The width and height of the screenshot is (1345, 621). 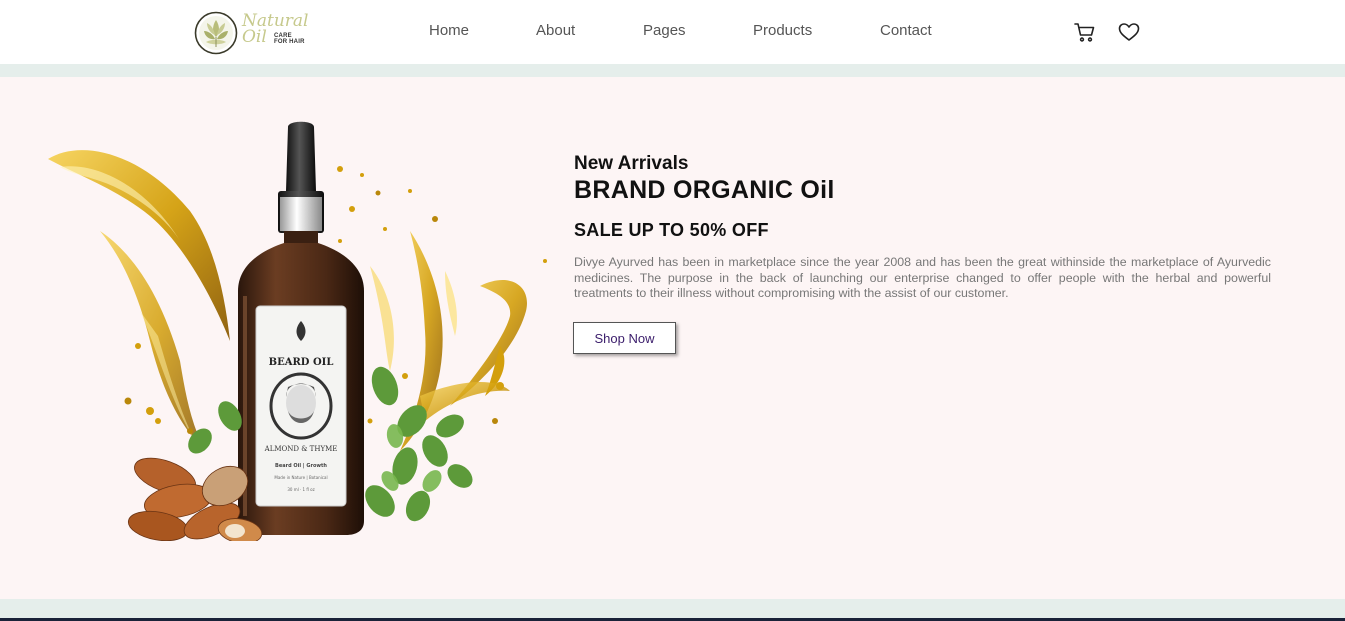 I want to click on heart-icon, so click(x=1129, y=32).